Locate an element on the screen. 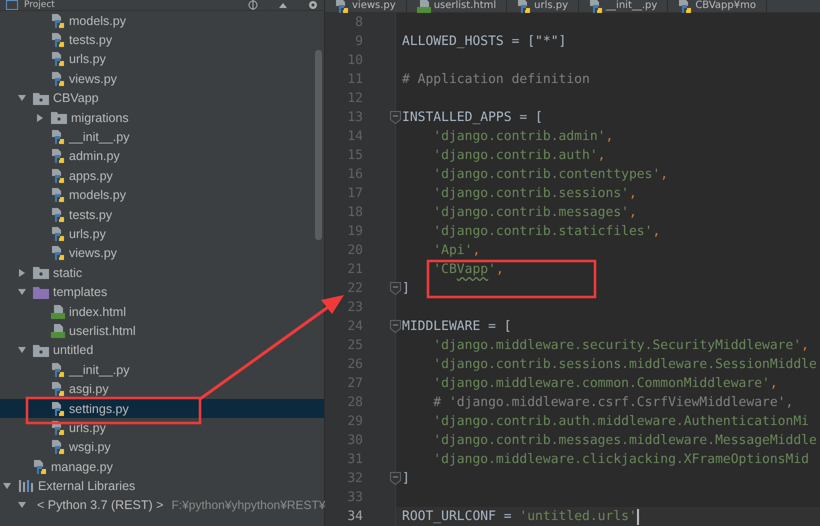 The height and width of the screenshot is (526, 820). settings-icon is located at coordinates (313, 5).